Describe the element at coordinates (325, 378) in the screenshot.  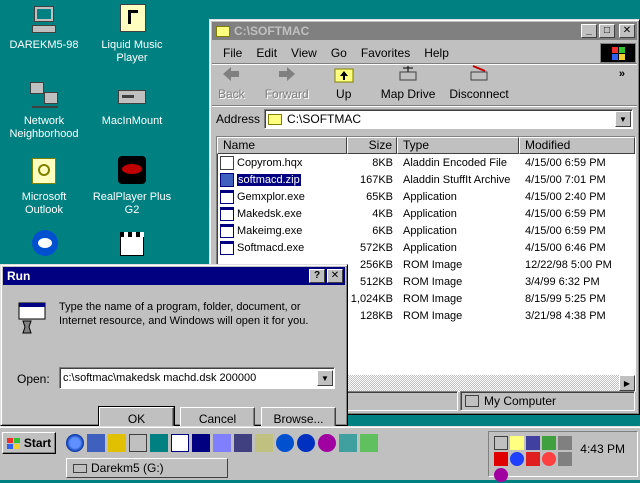
I see `command-dropdown-button: ▼` at that location.